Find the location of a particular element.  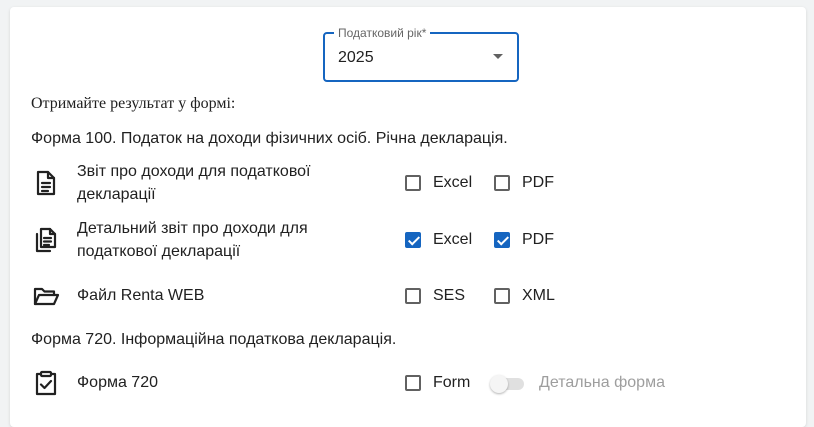

document-icon is located at coordinates (46, 183).